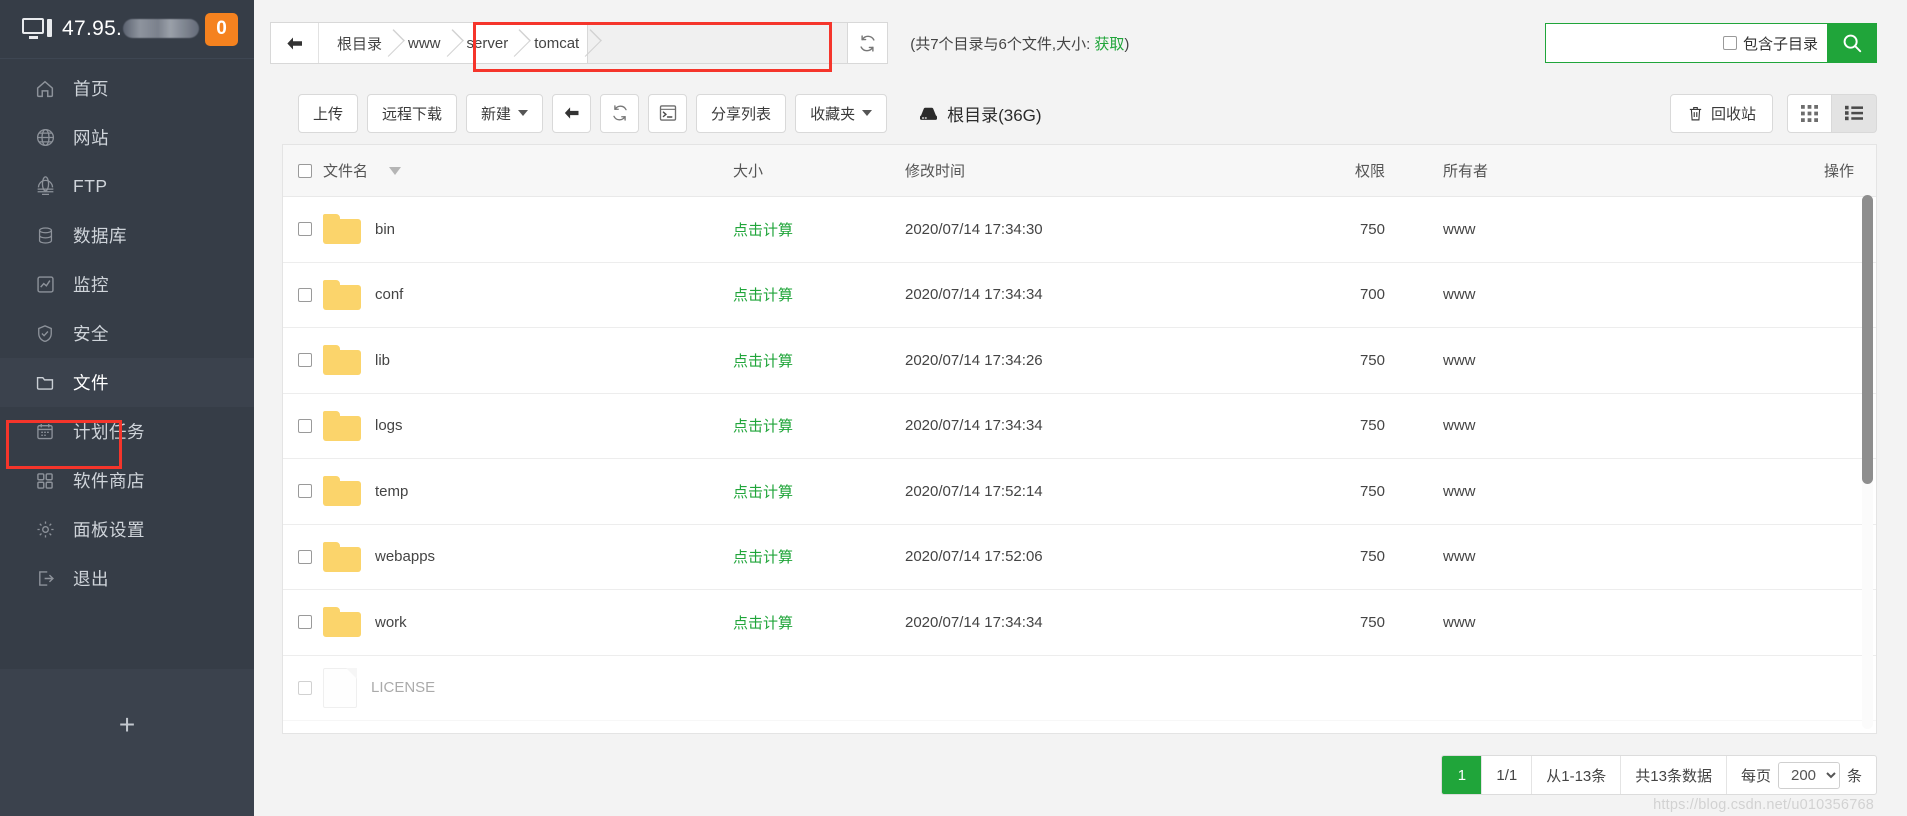 Image resolution: width=1907 pixels, height=816 pixels. Describe the element at coordinates (819, 170) in the screenshot. I see `column-header-size: 大小` at that location.